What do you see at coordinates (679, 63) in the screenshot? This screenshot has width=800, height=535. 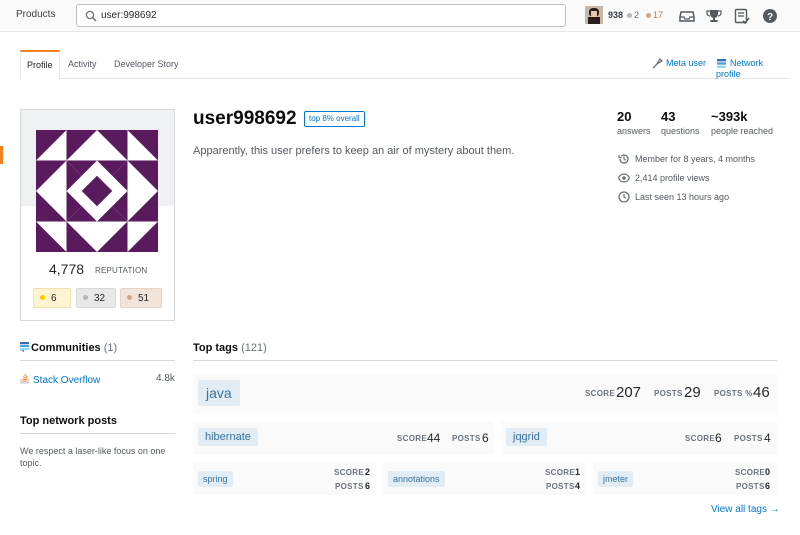 I see `meta-user-link: Meta user` at bounding box center [679, 63].